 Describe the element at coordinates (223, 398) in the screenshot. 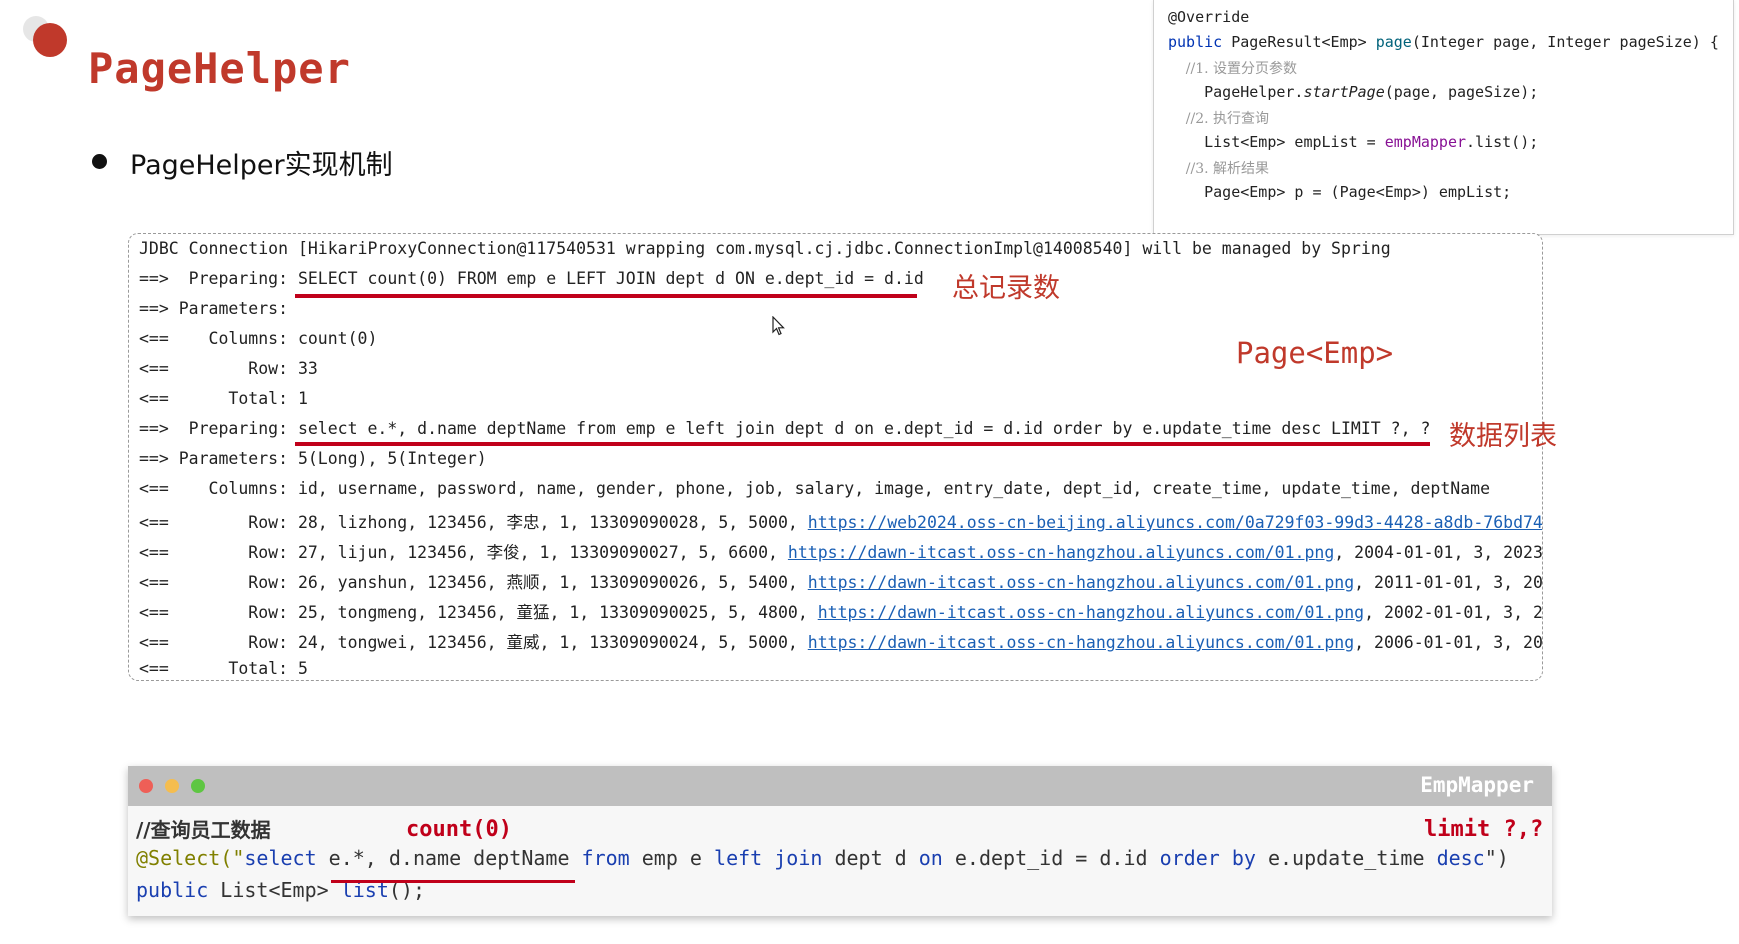

I see `log-line: <== Total: 1` at that location.